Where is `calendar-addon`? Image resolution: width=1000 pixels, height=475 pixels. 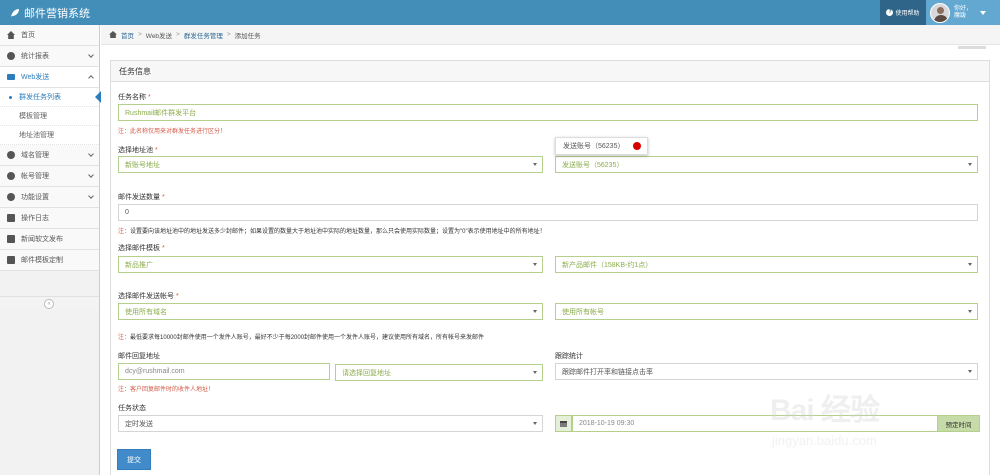
calendar-addon is located at coordinates (563, 423).